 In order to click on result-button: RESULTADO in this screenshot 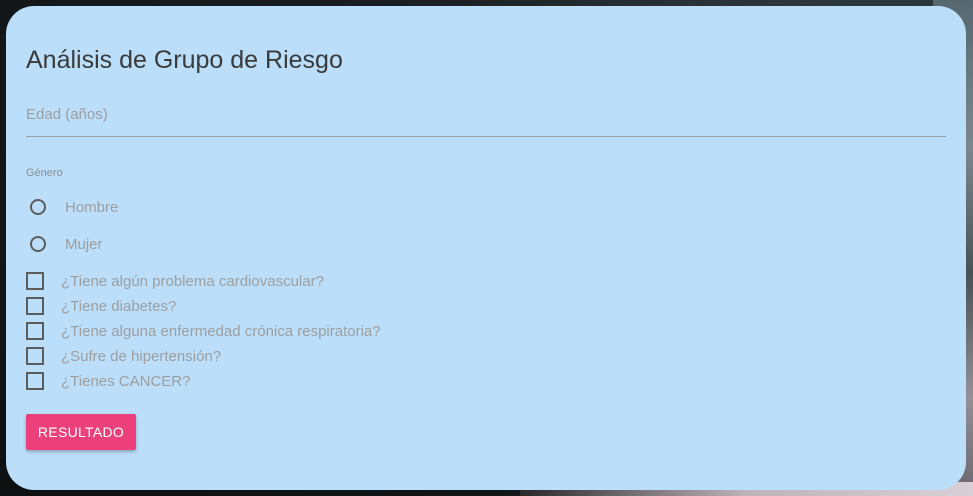, I will do `click(81, 432)`.